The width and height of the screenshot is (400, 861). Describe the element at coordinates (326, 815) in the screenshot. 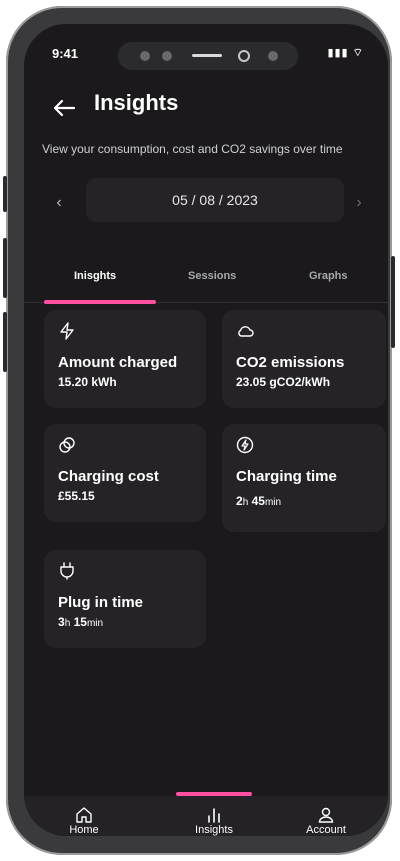

I see `user-icon` at that location.